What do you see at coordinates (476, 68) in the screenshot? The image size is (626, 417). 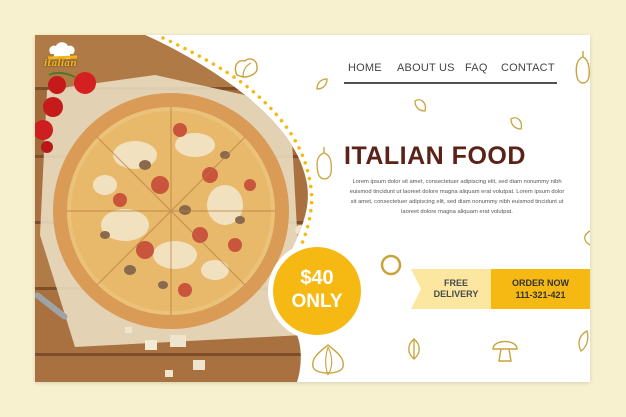 I see `nav-faq: FAQ` at bounding box center [476, 68].